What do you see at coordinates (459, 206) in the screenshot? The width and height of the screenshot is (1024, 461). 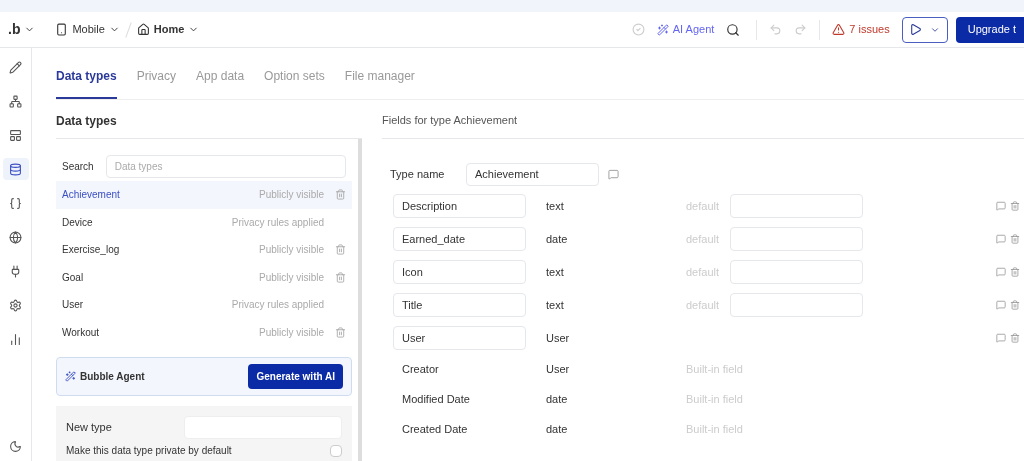 I see `field-name-input: Description` at bounding box center [459, 206].